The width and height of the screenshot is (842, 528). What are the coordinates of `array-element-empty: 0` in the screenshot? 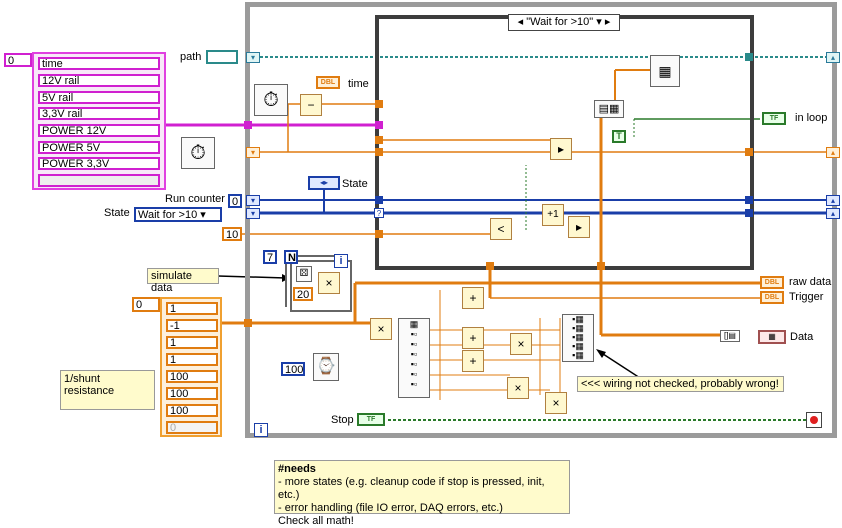 It's located at (192, 427).